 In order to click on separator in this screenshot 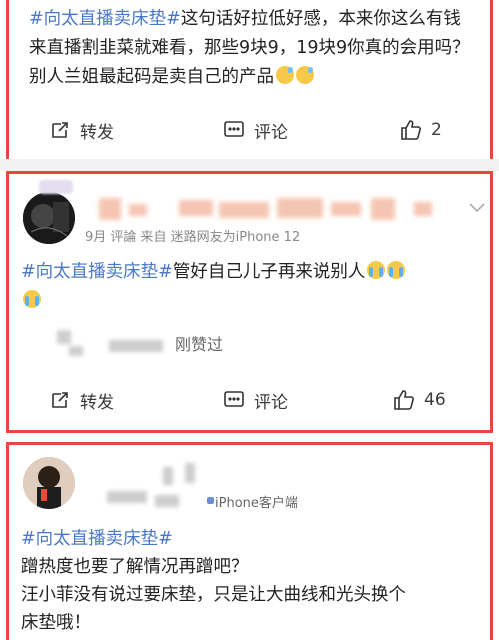, I will do `click(249, 165)`.